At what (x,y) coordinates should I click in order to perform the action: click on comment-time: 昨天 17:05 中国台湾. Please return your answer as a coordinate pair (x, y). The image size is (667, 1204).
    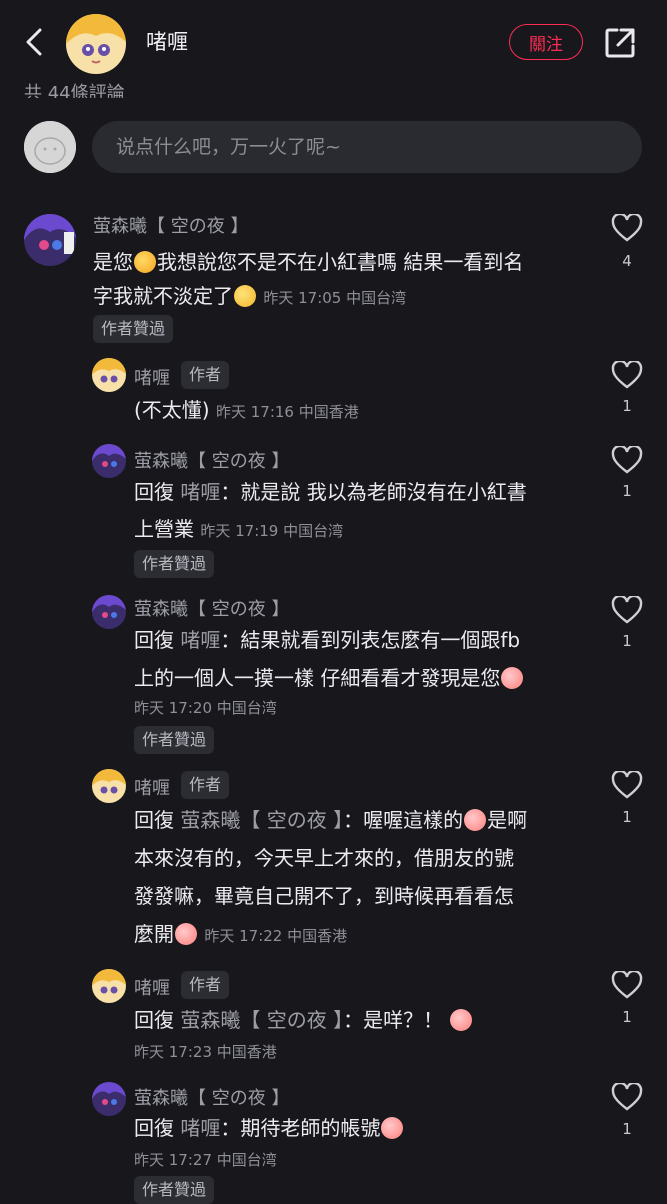
    Looking at the image, I should click on (335, 298).